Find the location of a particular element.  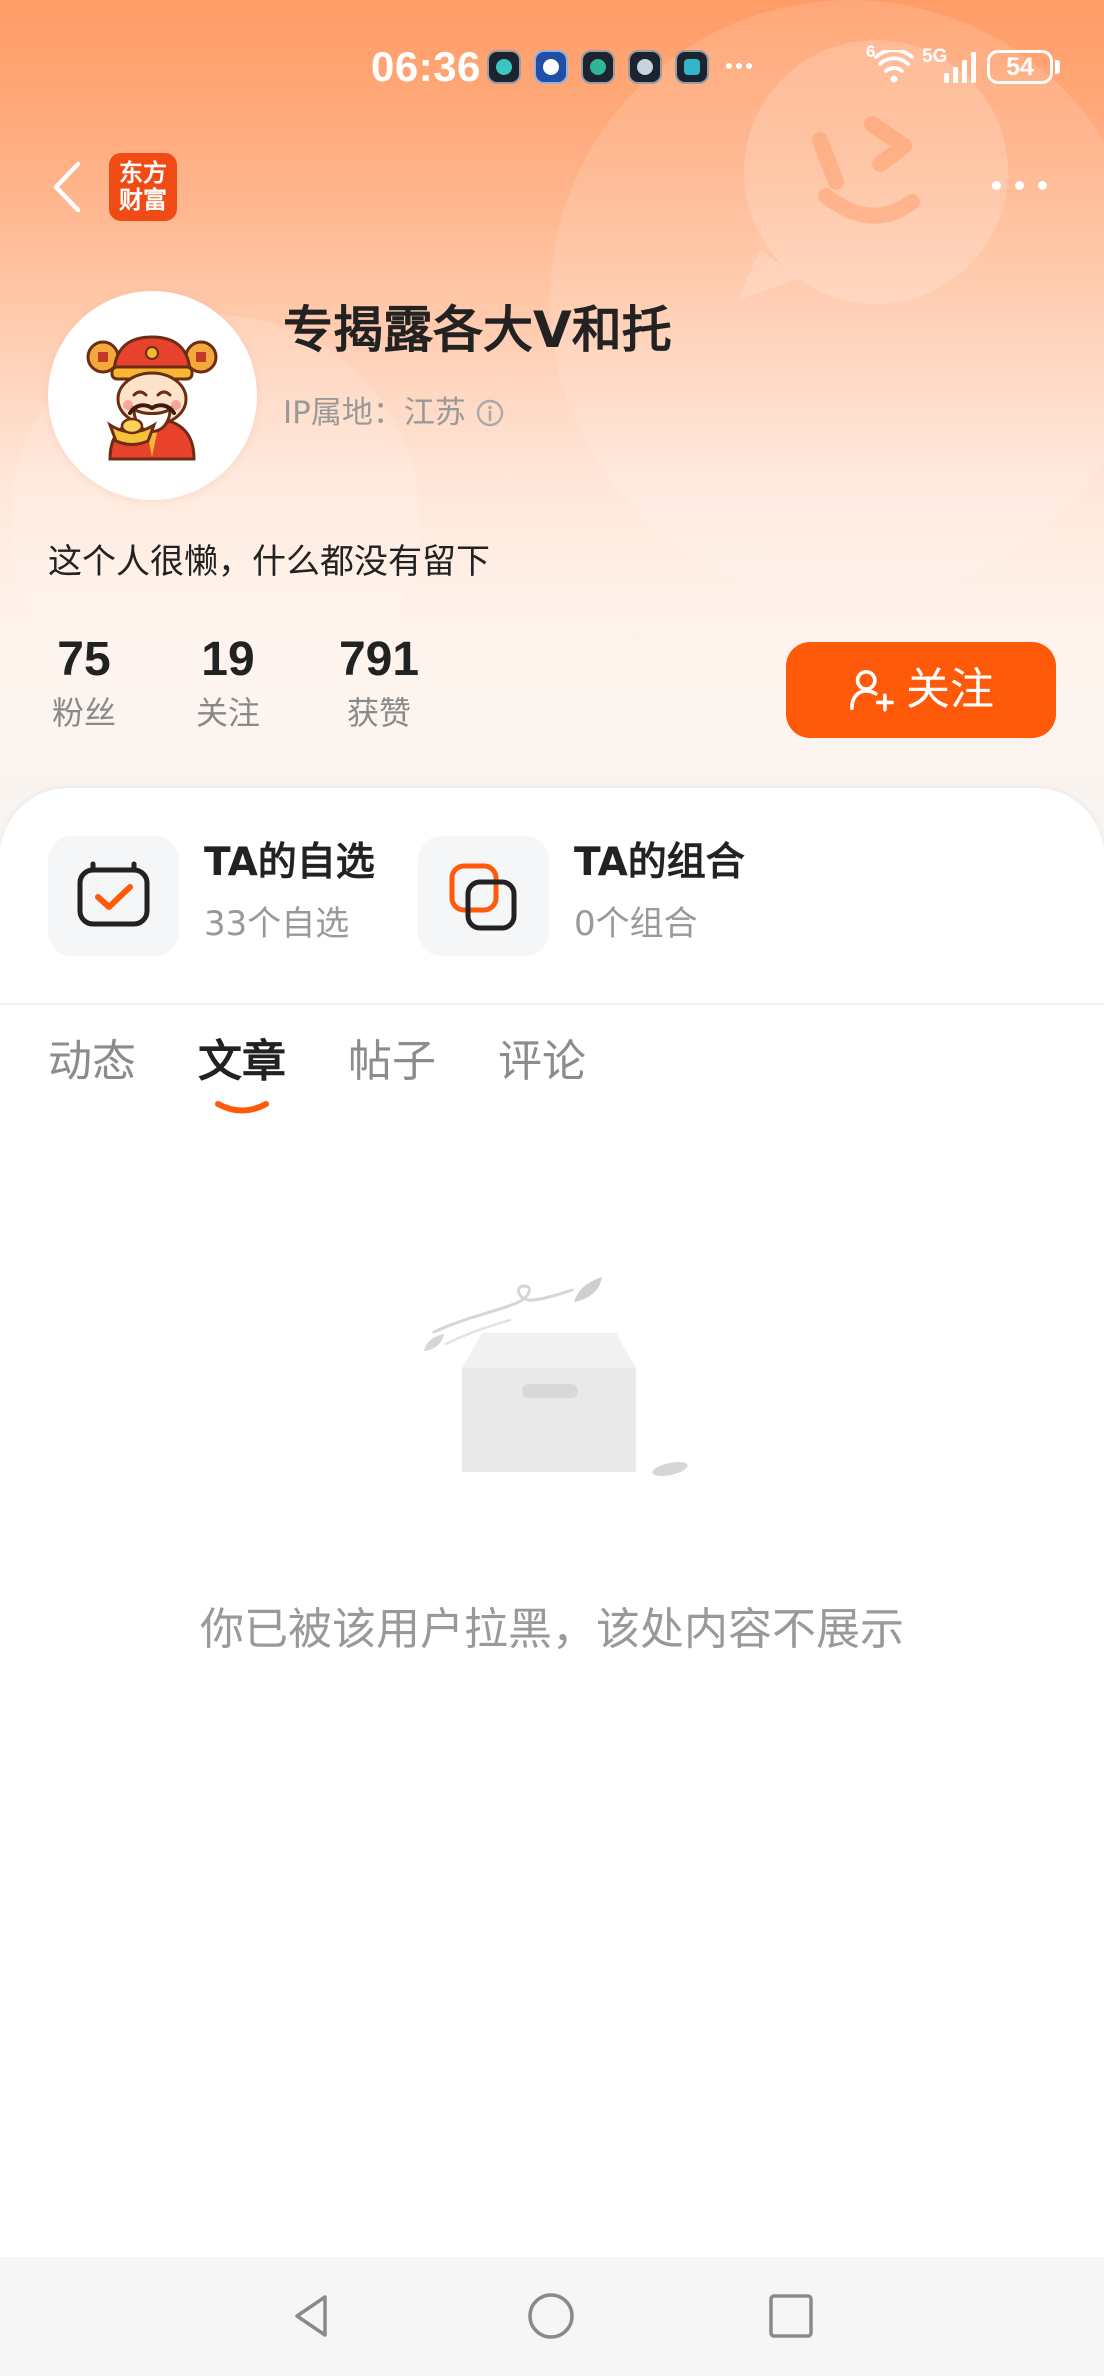

tab-label: 文章 is located at coordinates (242, 1061).